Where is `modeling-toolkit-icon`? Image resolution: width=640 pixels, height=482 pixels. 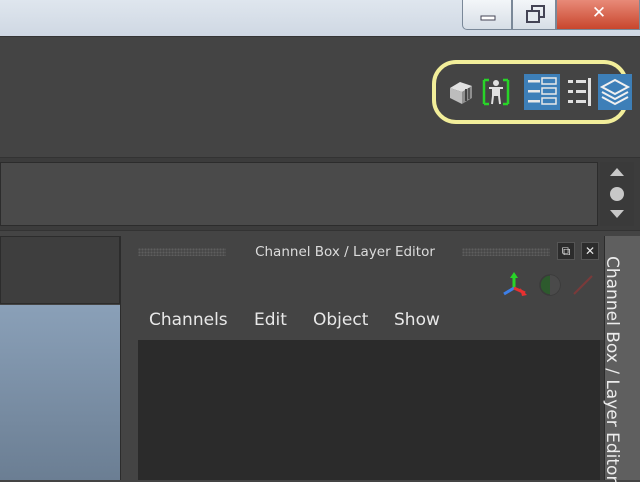
modeling-toolkit-icon is located at coordinates (462, 92).